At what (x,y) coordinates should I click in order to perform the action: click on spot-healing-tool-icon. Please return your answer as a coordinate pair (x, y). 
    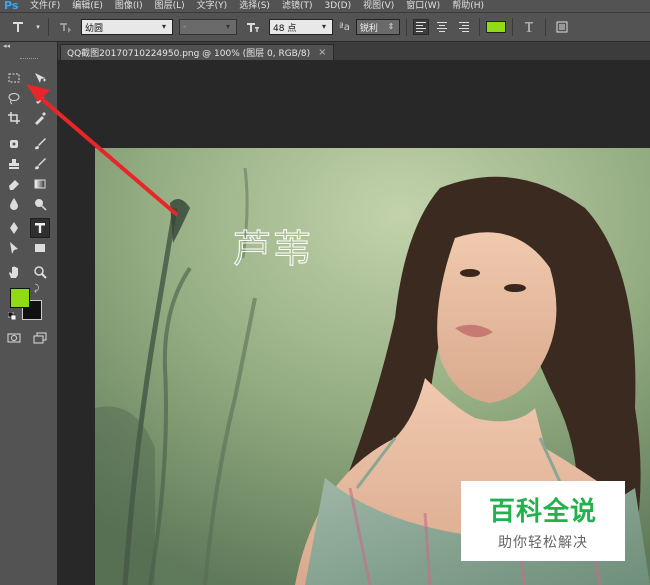
    Looking at the image, I should click on (14, 144).